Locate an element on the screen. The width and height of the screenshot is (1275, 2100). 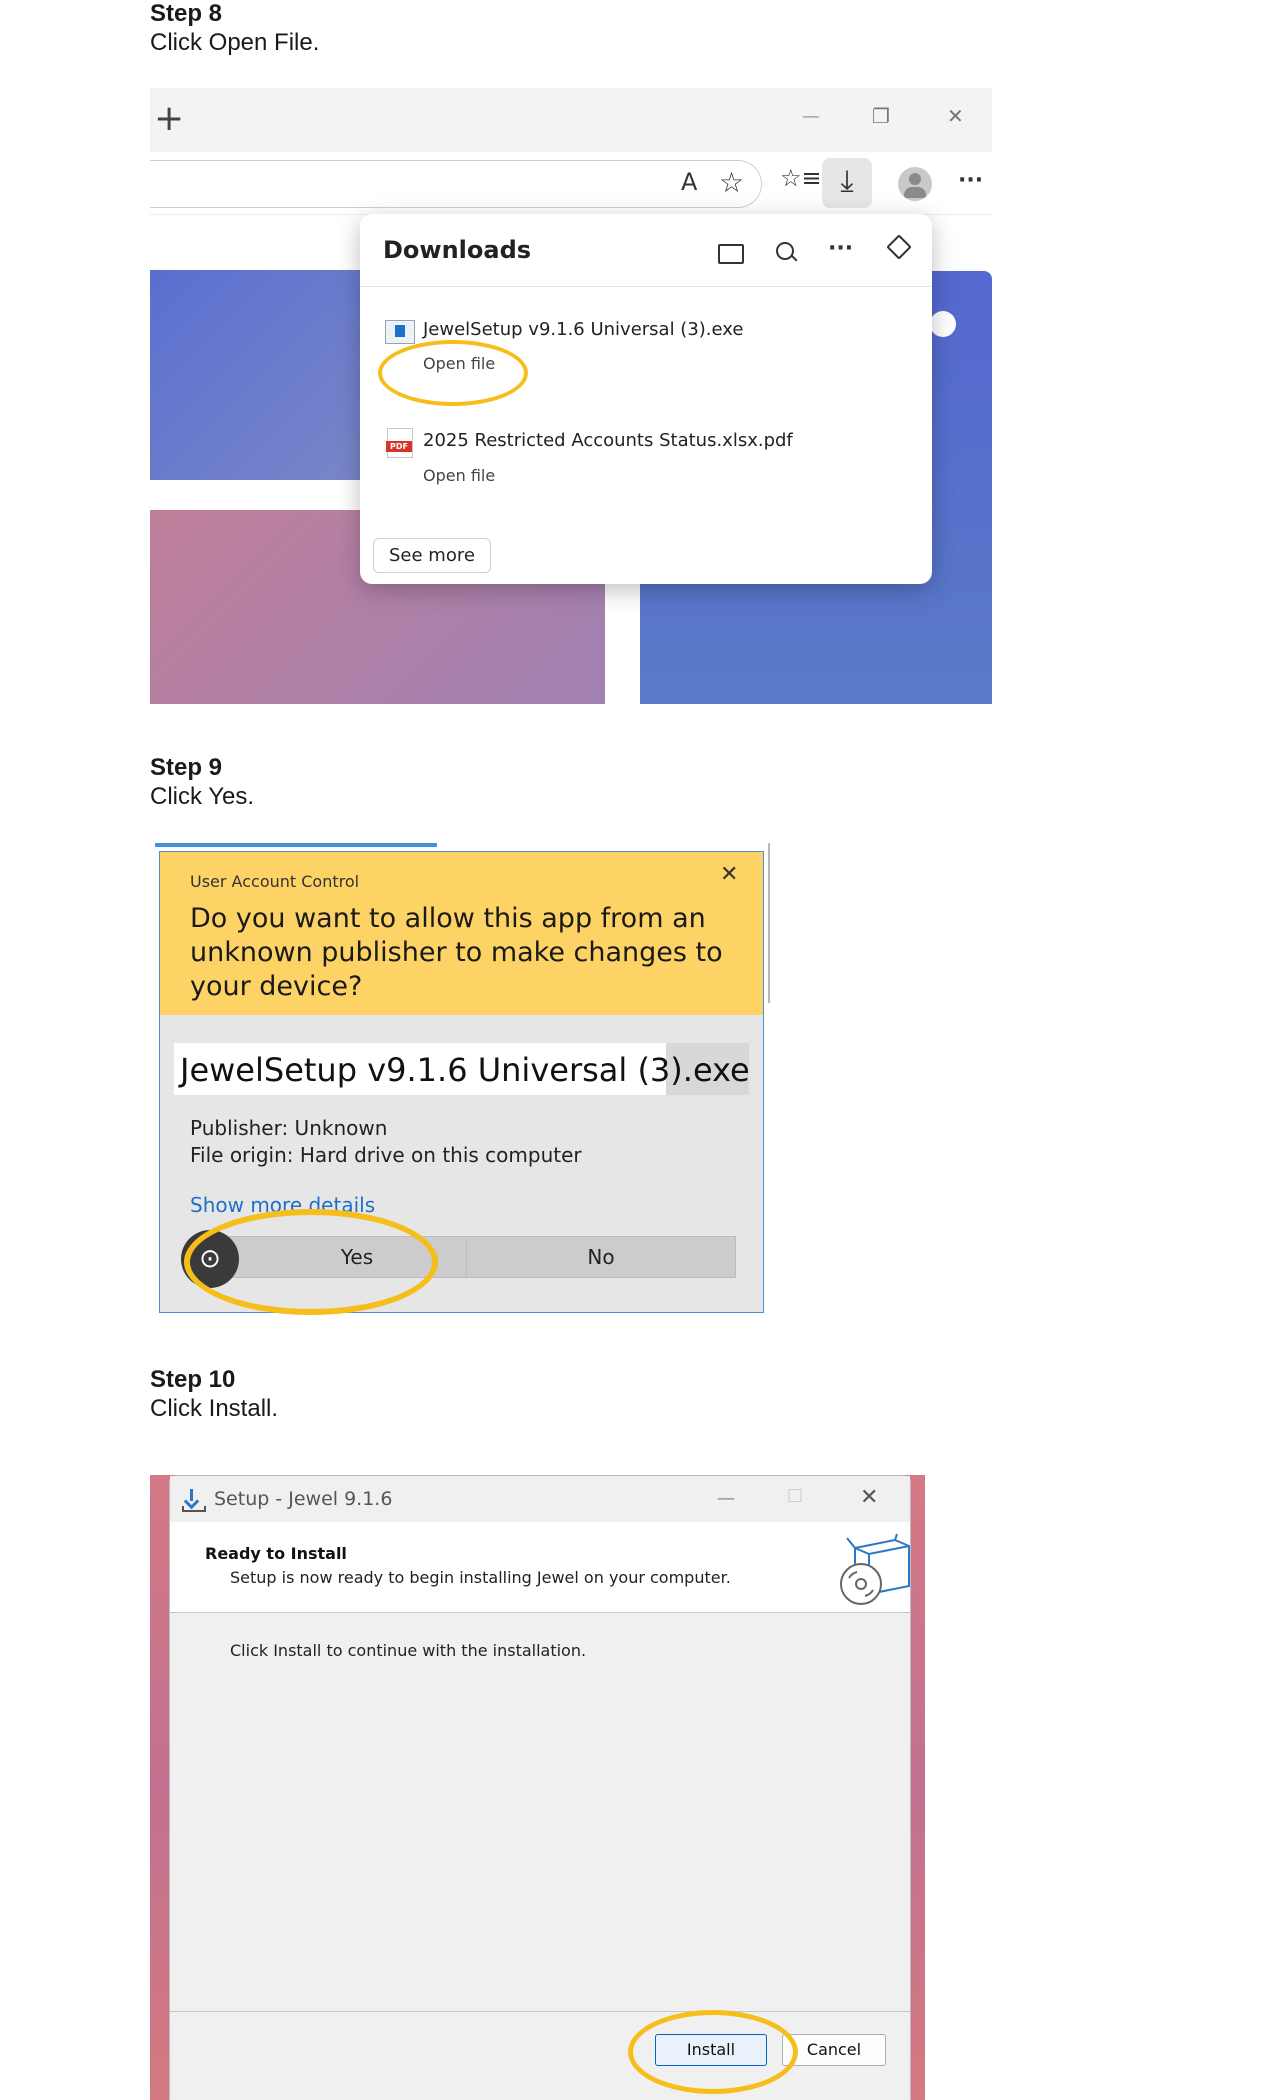
step-8-description: Click Open File. is located at coordinates (235, 42).